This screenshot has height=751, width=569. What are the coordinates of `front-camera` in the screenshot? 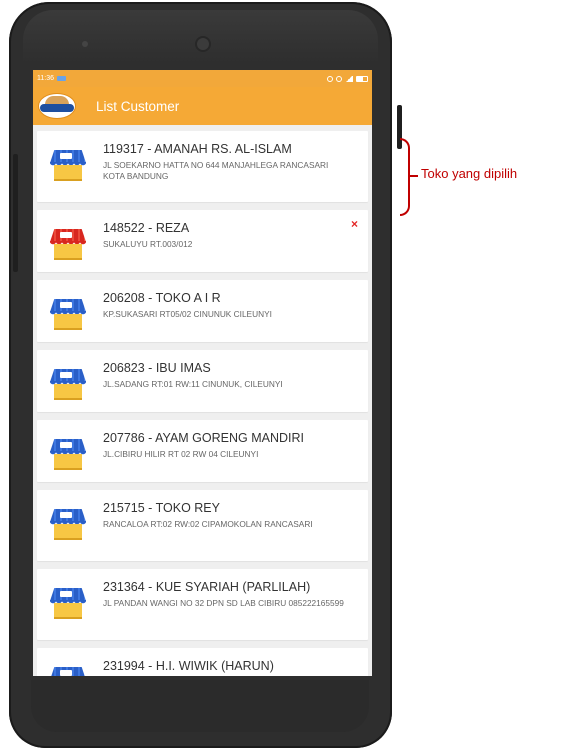 It's located at (203, 44).